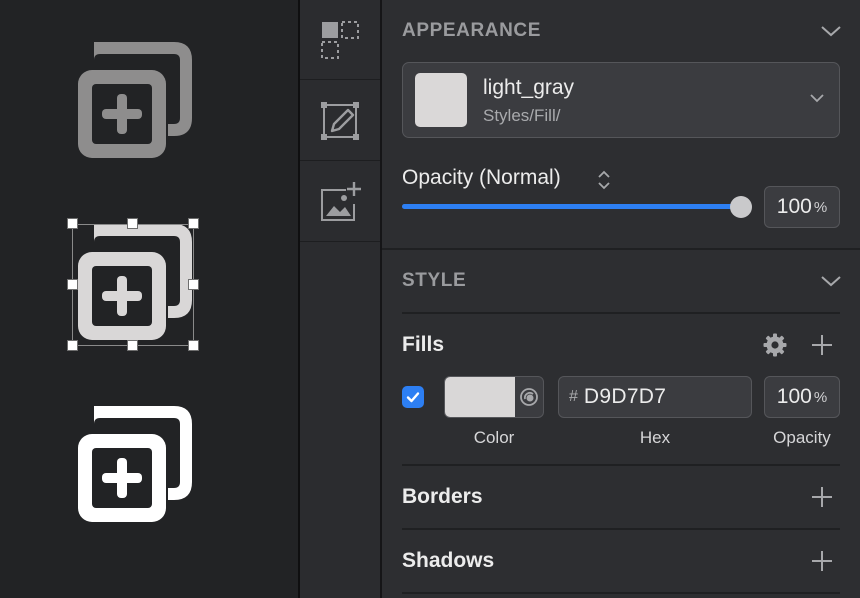 This screenshot has height=598, width=860. I want to click on opacity-slider, so click(577, 207).